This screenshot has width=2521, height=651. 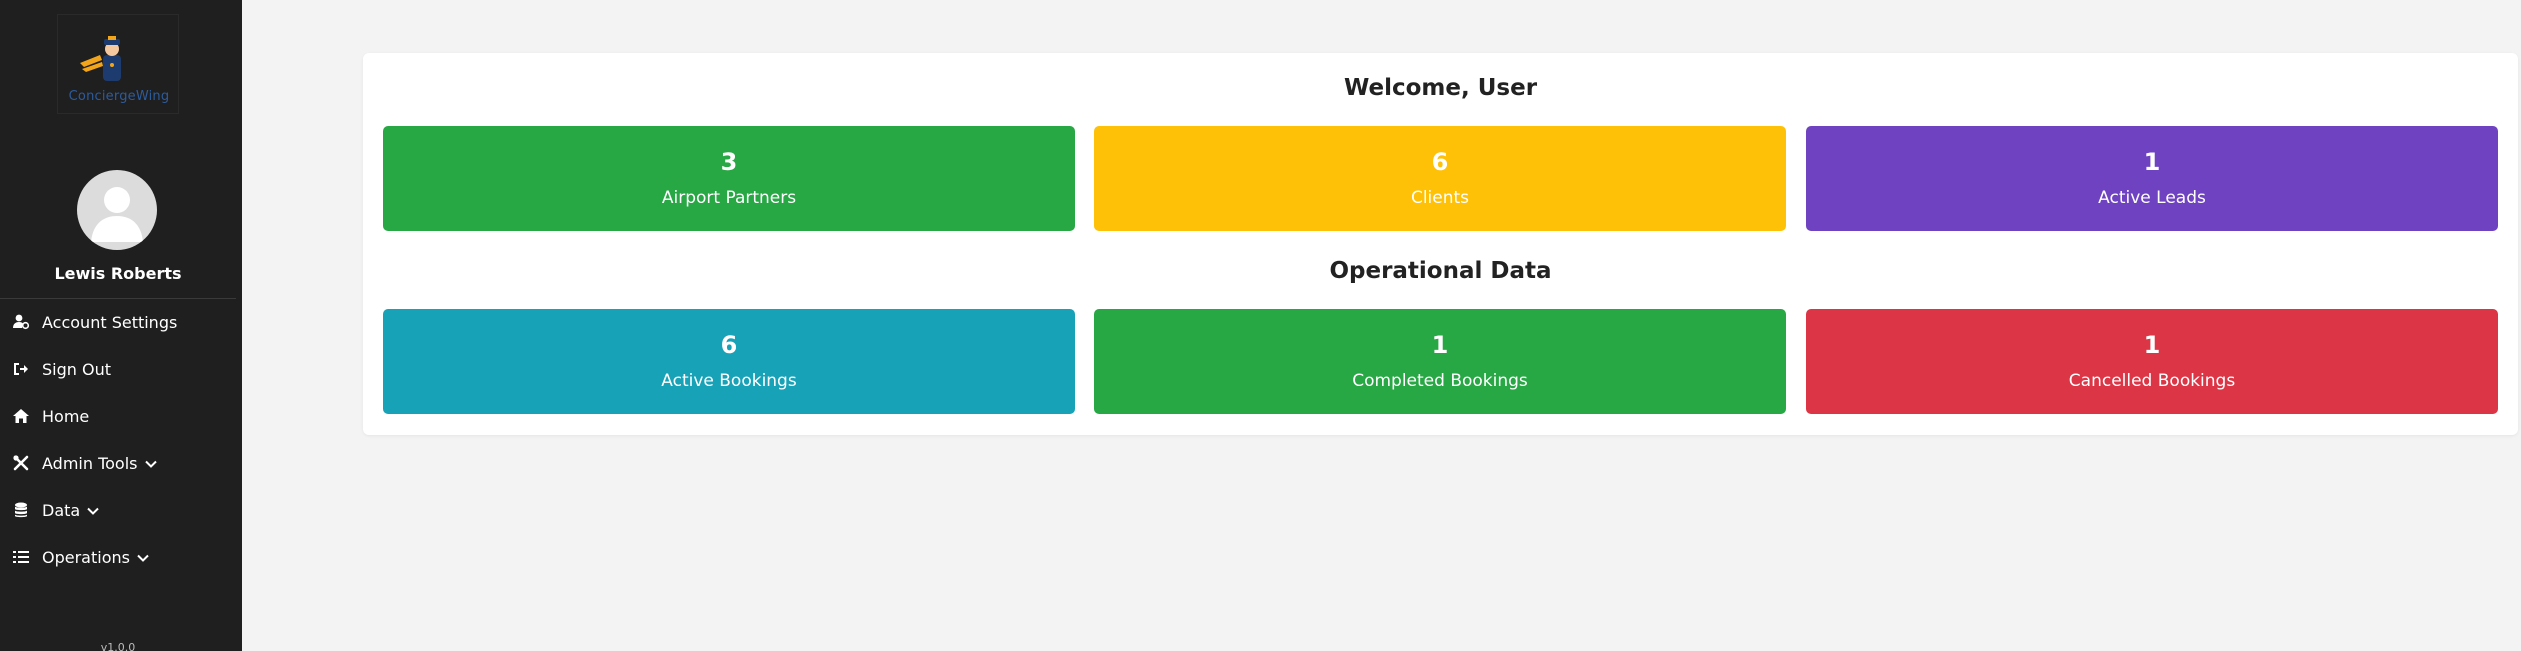 What do you see at coordinates (21, 369) in the screenshot?
I see `sign-out-icon` at bounding box center [21, 369].